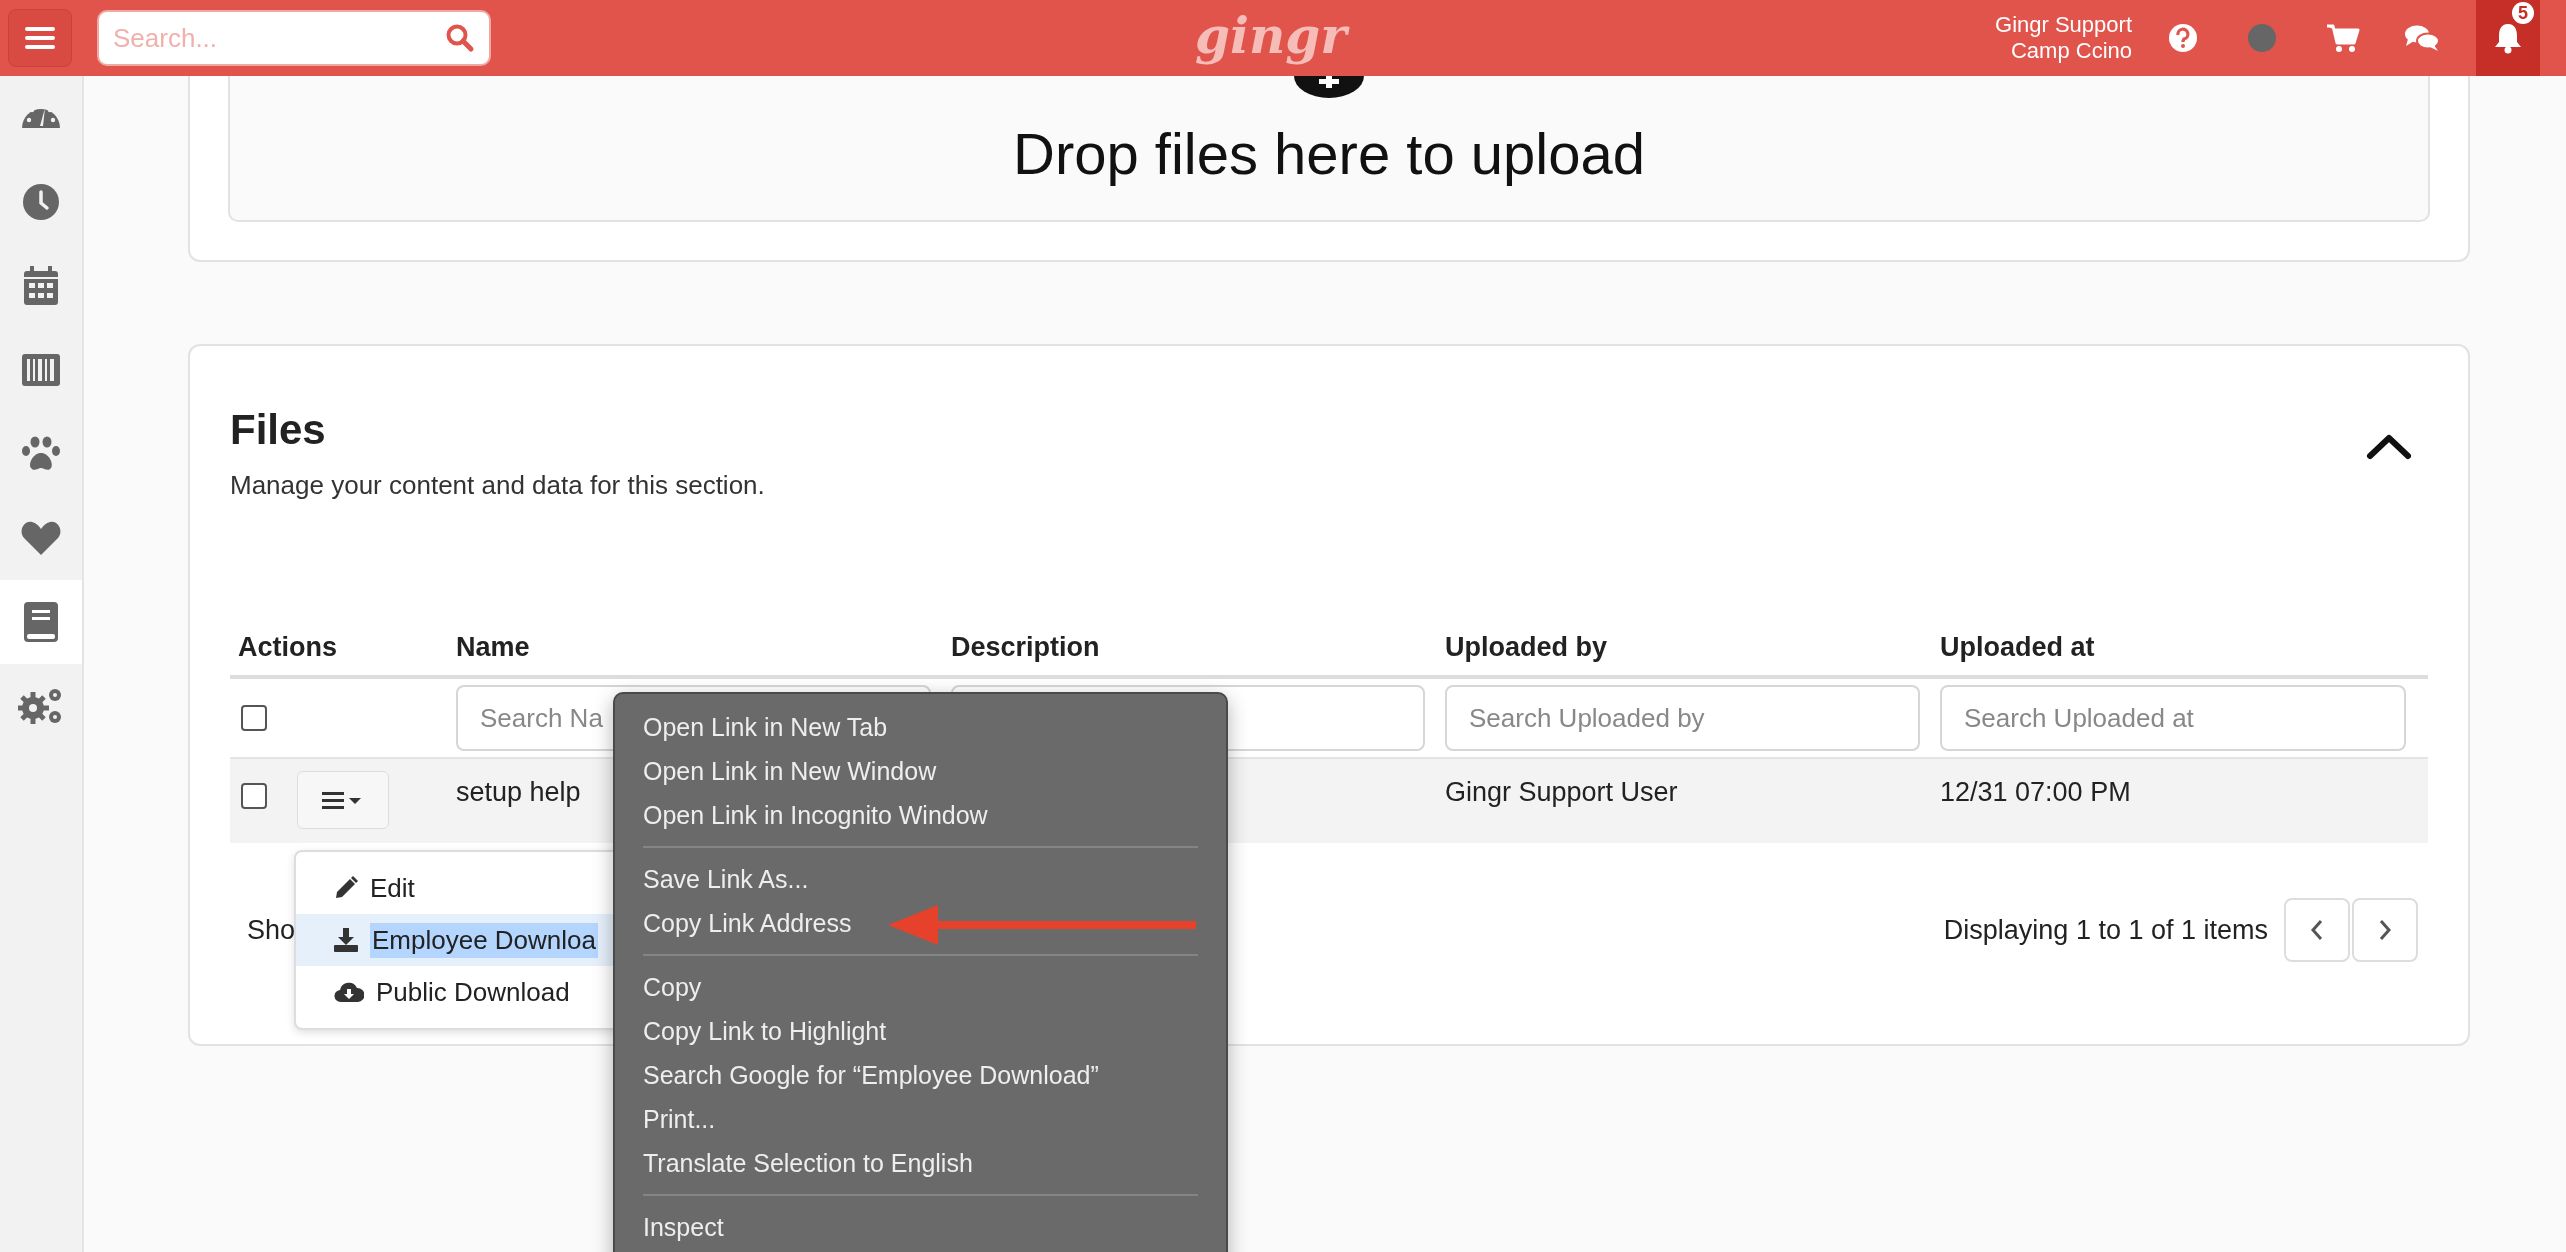  I want to click on notification-count: 5, so click(2523, 13).